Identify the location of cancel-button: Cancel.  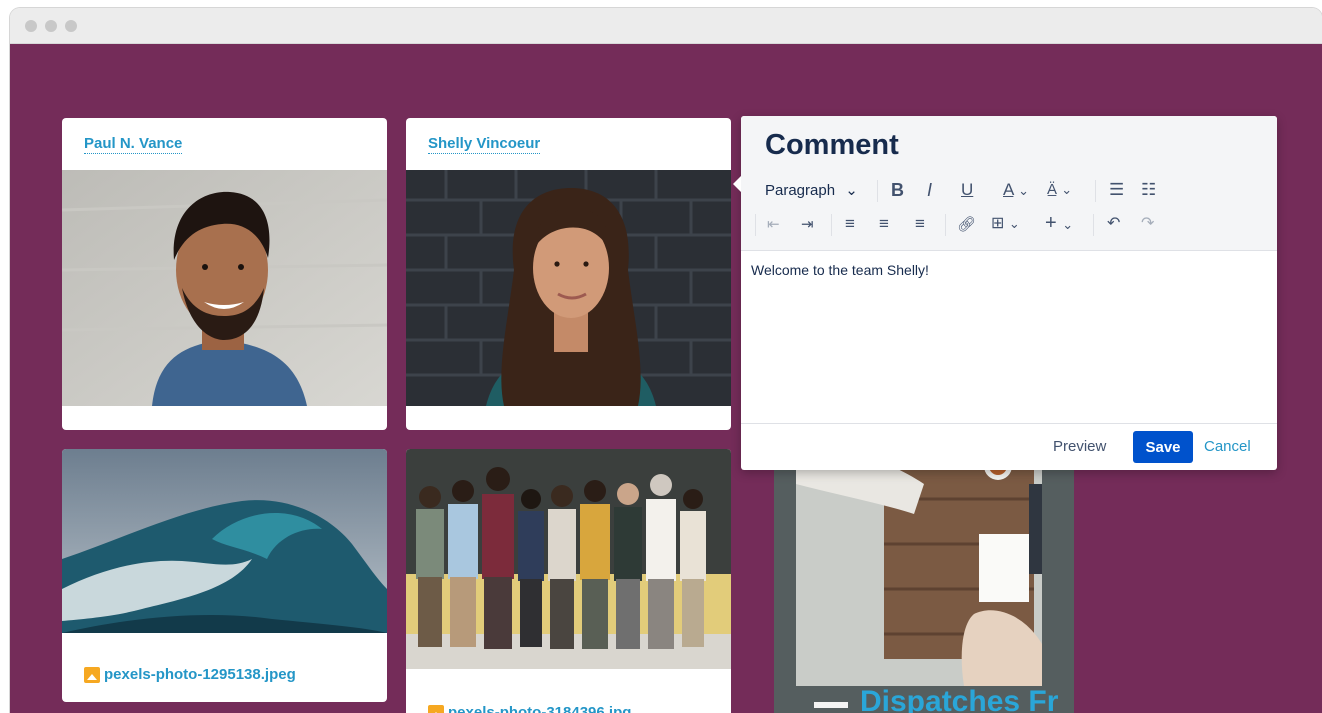
(1227, 446).